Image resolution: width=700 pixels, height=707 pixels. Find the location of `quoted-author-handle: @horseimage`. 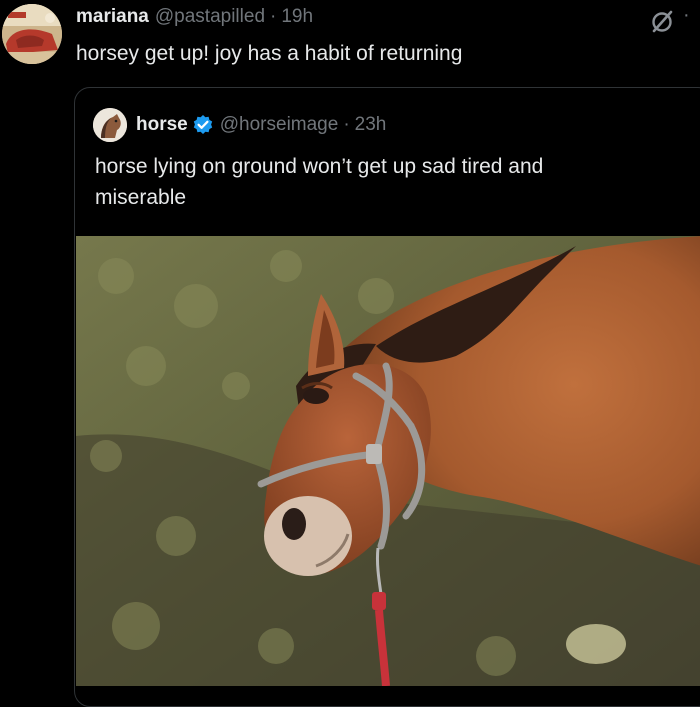

quoted-author-handle: @horseimage is located at coordinates (279, 125).